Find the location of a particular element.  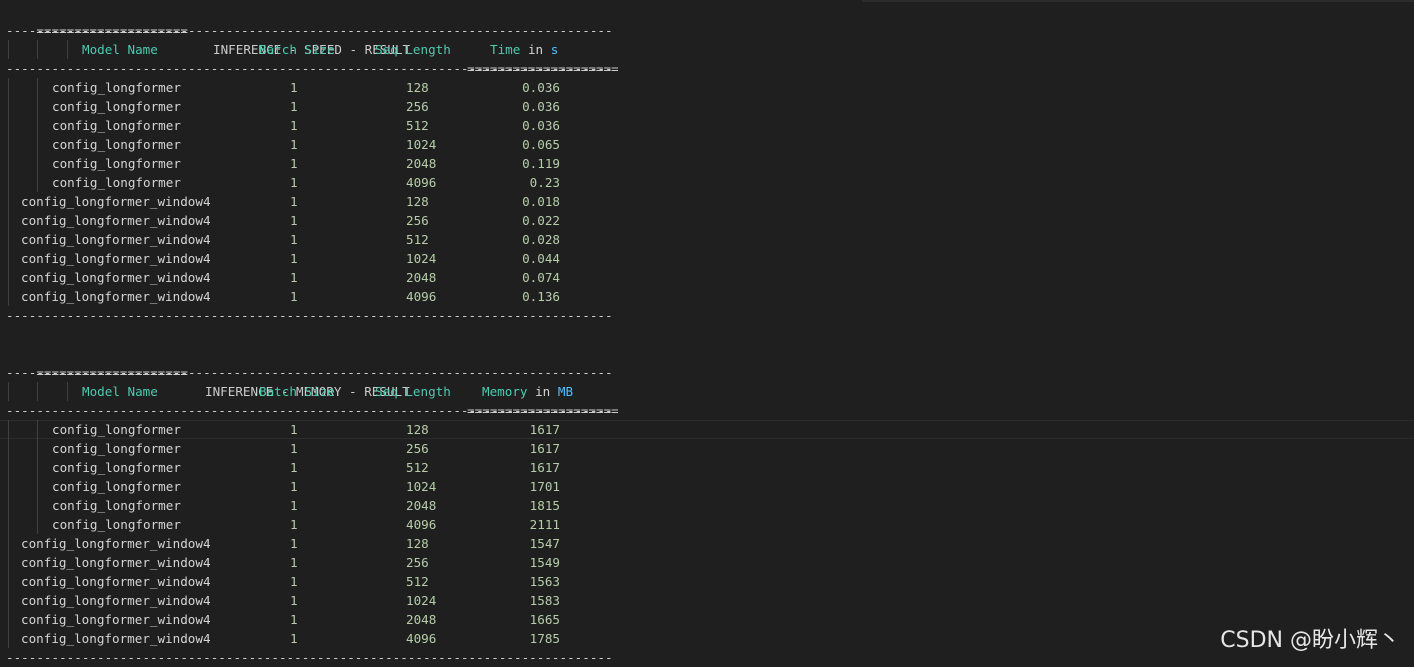

time-cell: 0.119 is located at coordinates (541, 163).